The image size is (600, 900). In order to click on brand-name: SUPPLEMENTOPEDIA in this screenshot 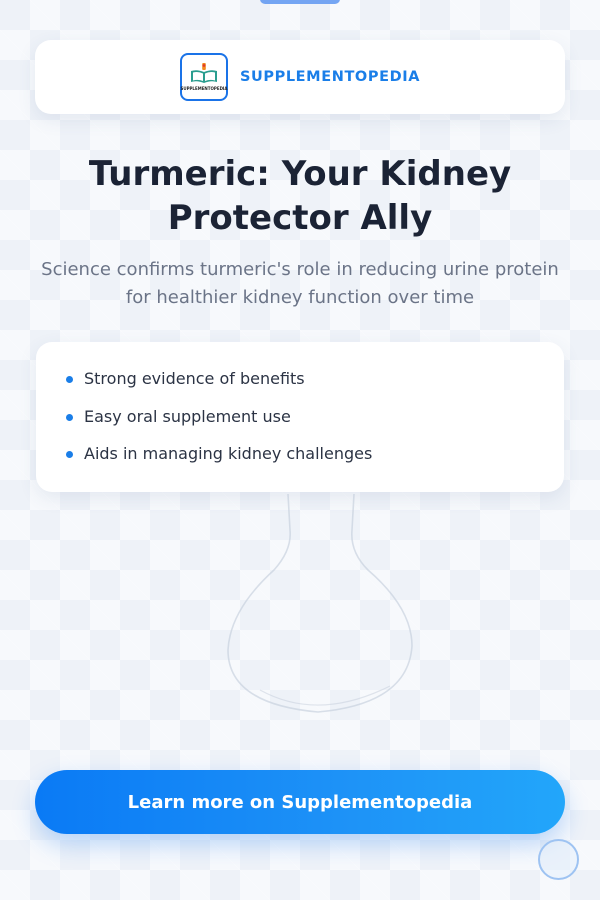, I will do `click(330, 77)`.